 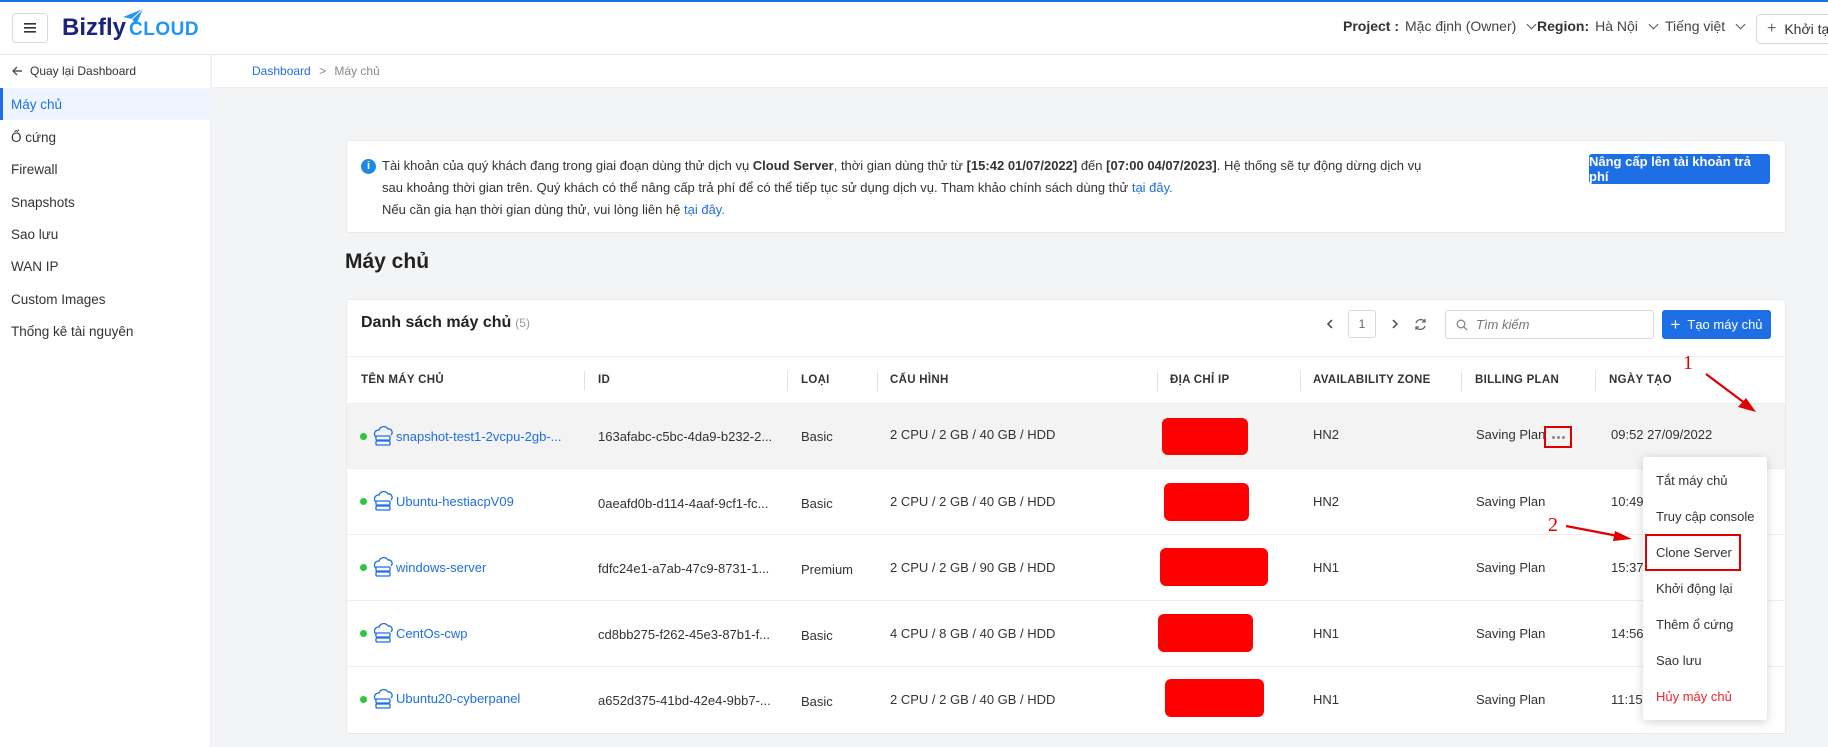 What do you see at coordinates (1688, 363) in the screenshot?
I see `annotation-number-1: 1` at bounding box center [1688, 363].